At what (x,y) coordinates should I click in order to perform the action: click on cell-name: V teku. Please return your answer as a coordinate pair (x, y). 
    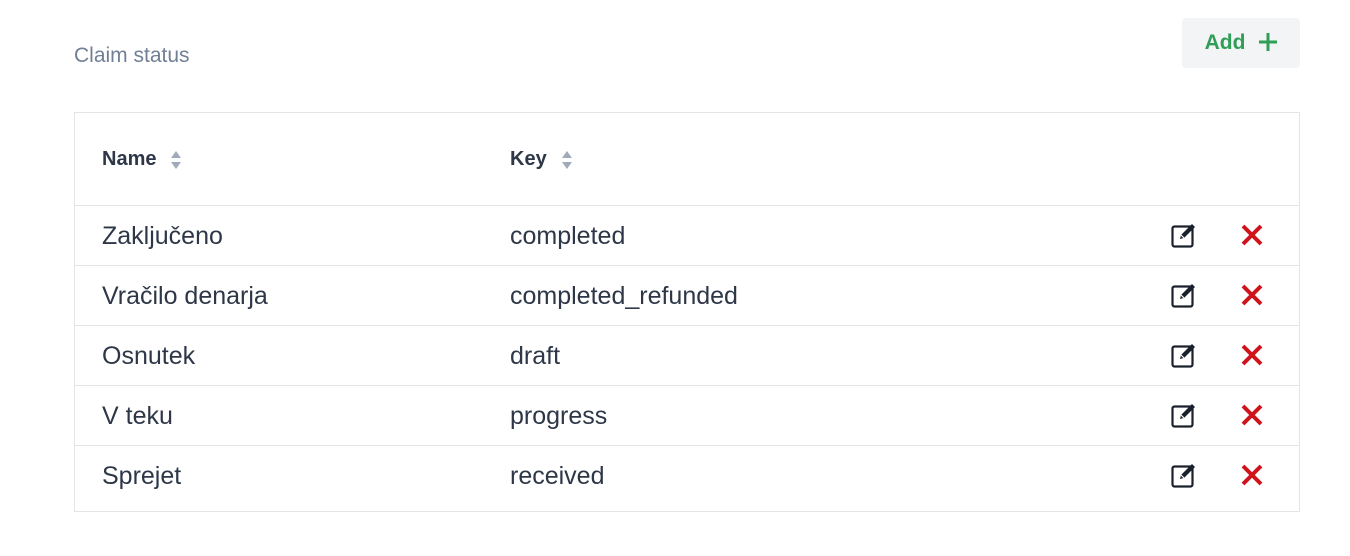
    Looking at the image, I should click on (137, 416).